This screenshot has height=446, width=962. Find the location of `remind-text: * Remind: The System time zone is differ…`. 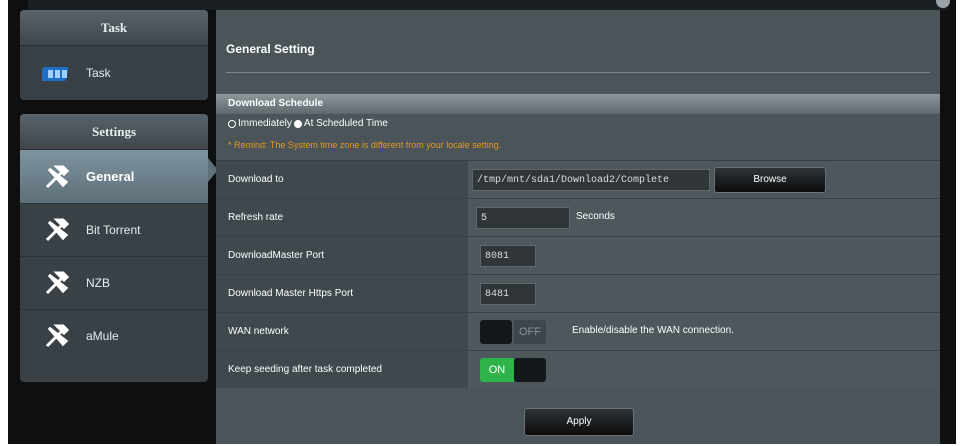

remind-text: * Remind: The System time zone is differ… is located at coordinates (365, 145).